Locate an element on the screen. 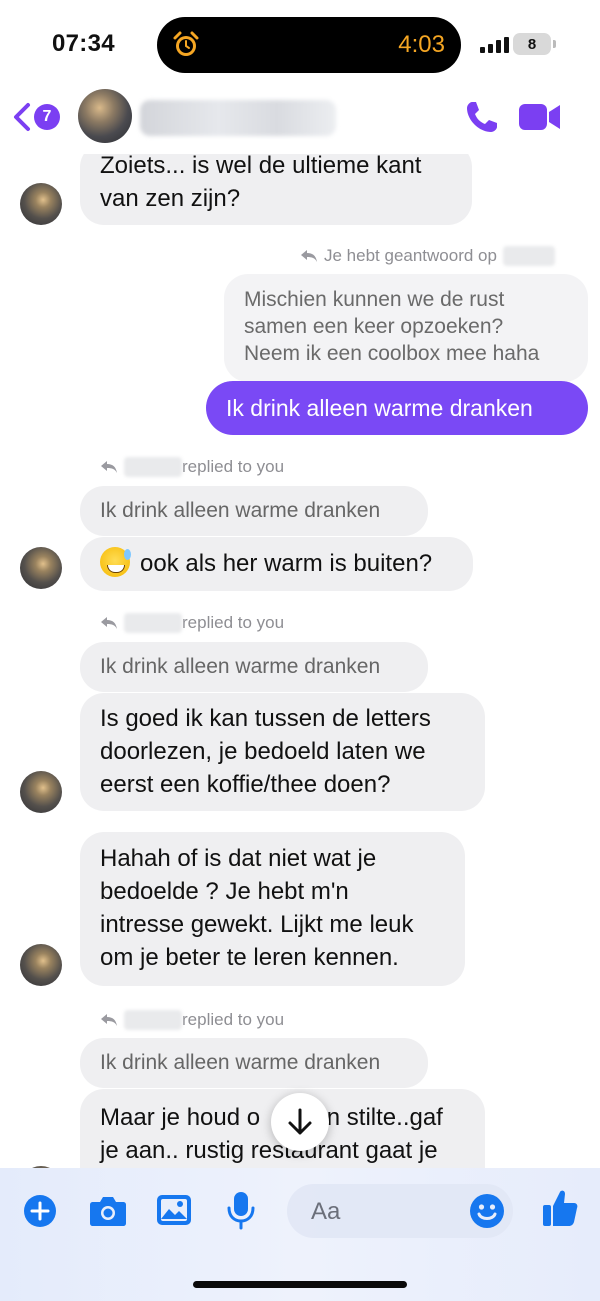 The height and width of the screenshot is (1301, 600). reply-indicator-text: Je hebt geantwoord op is located at coordinates (410, 255).